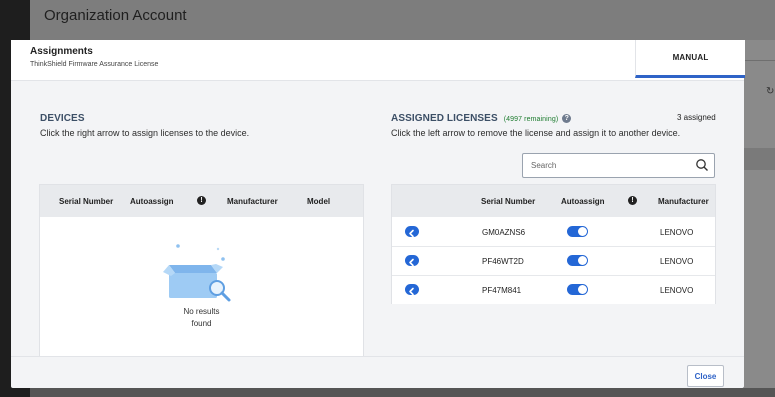 This screenshot has width=775, height=397. I want to click on modal-footer-divider, so click(377, 356).